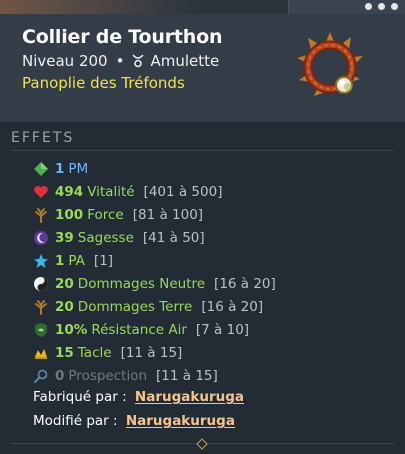 The height and width of the screenshot is (454, 405). I want to click on effect-row: 1 PM, so click(213, 168).